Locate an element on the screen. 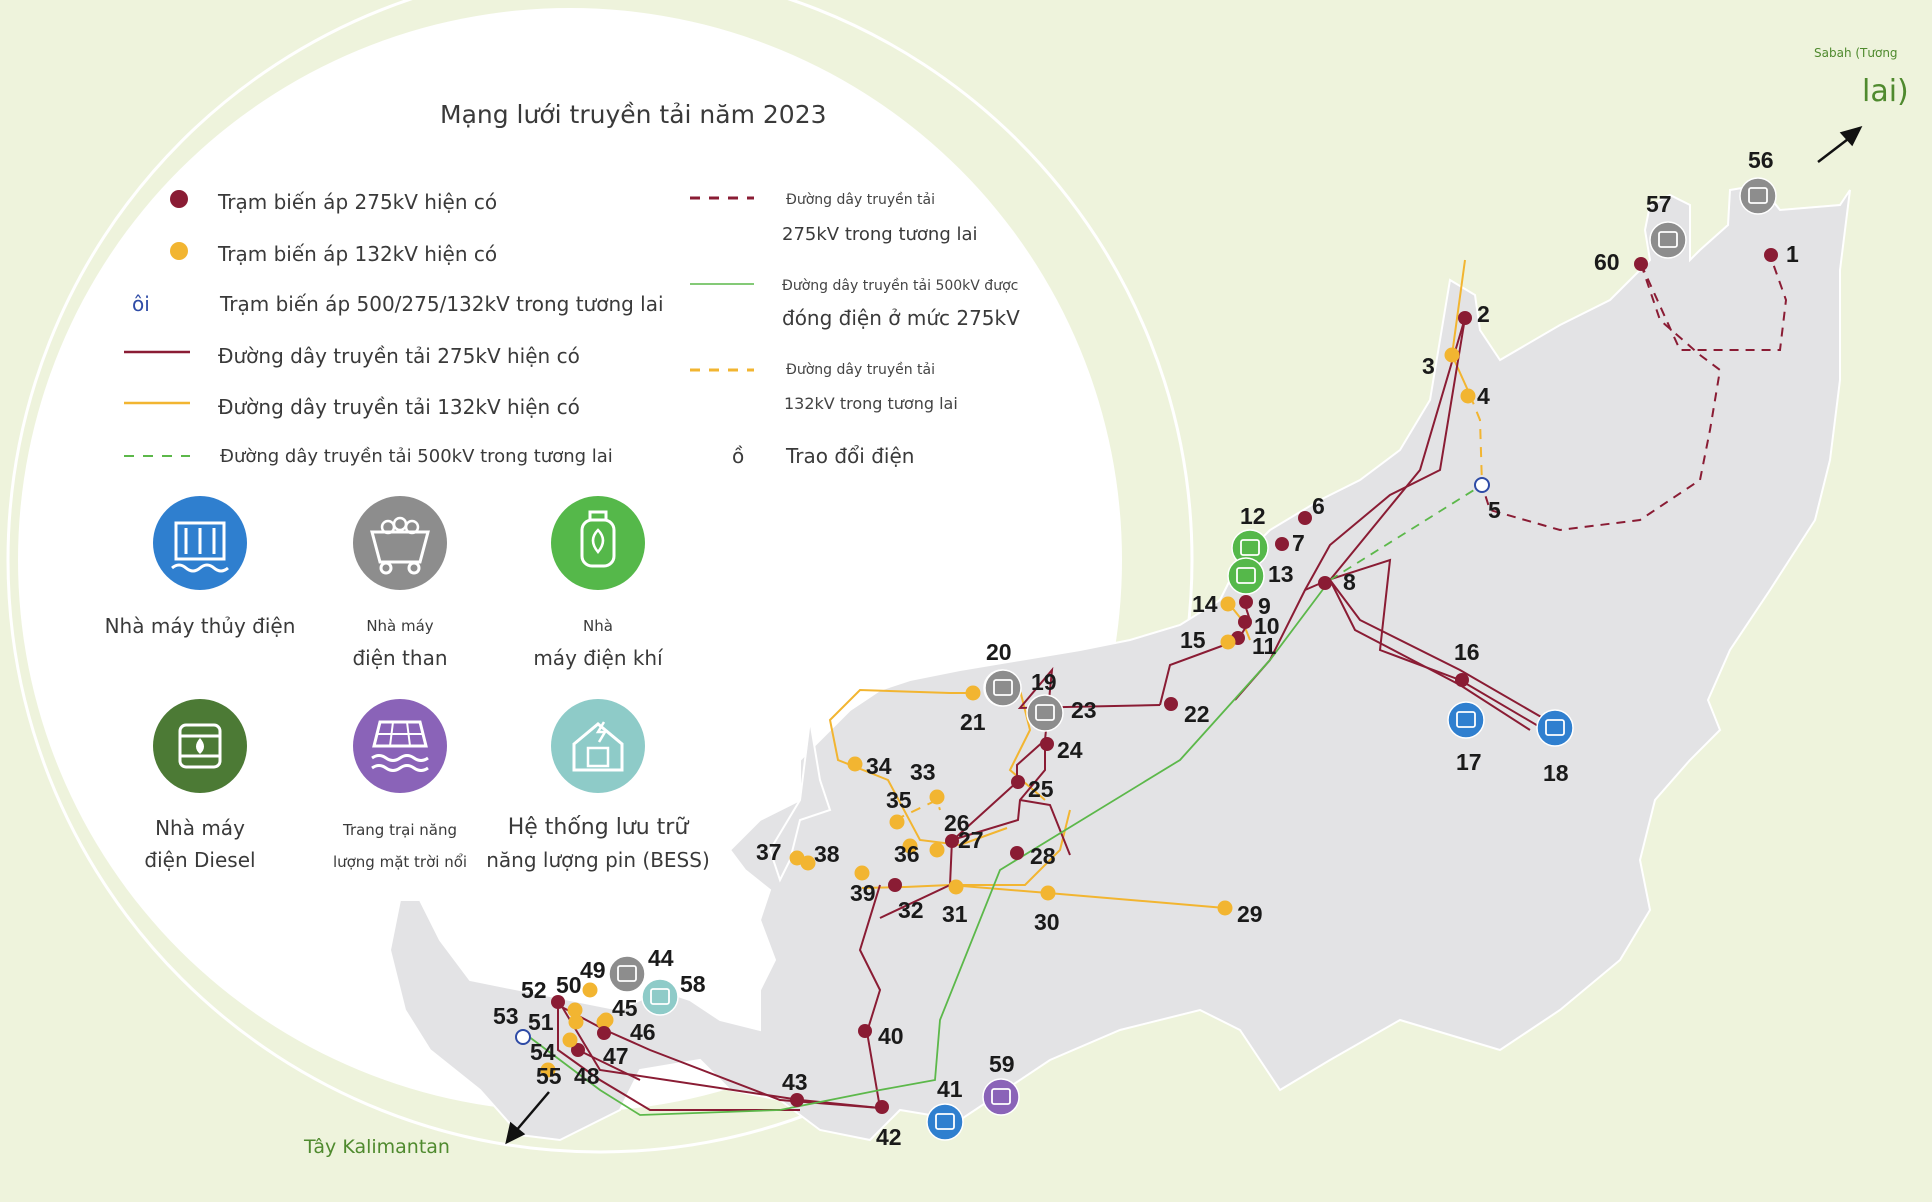  station-number-27: 27 is located at coordinates (971, 840).